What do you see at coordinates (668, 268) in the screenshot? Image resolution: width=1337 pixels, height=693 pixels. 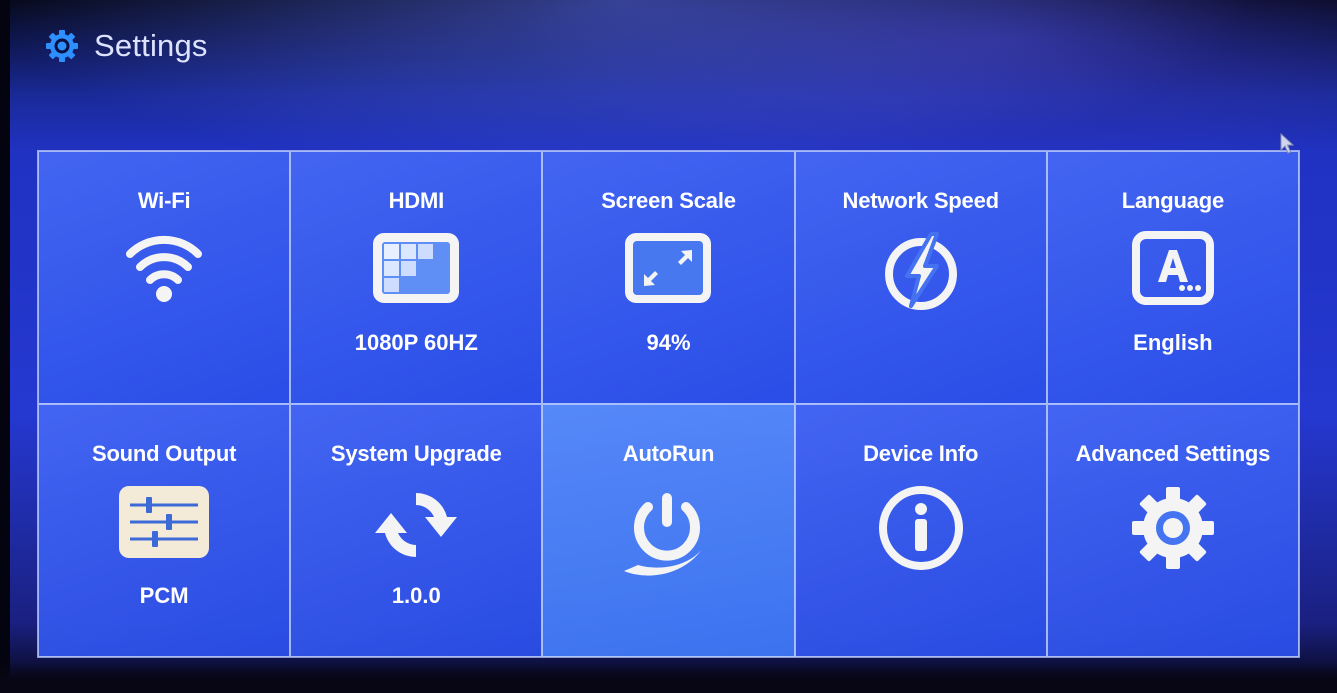 I see `screen-scale-icon` at bounding box center [668, 268].